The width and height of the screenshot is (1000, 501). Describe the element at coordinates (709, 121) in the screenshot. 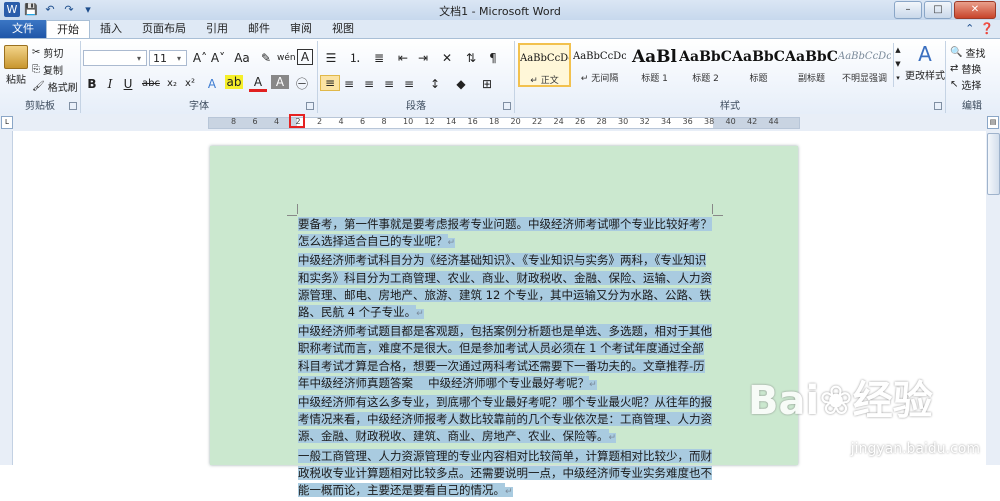

I see `ruler-number: 38` at that location.